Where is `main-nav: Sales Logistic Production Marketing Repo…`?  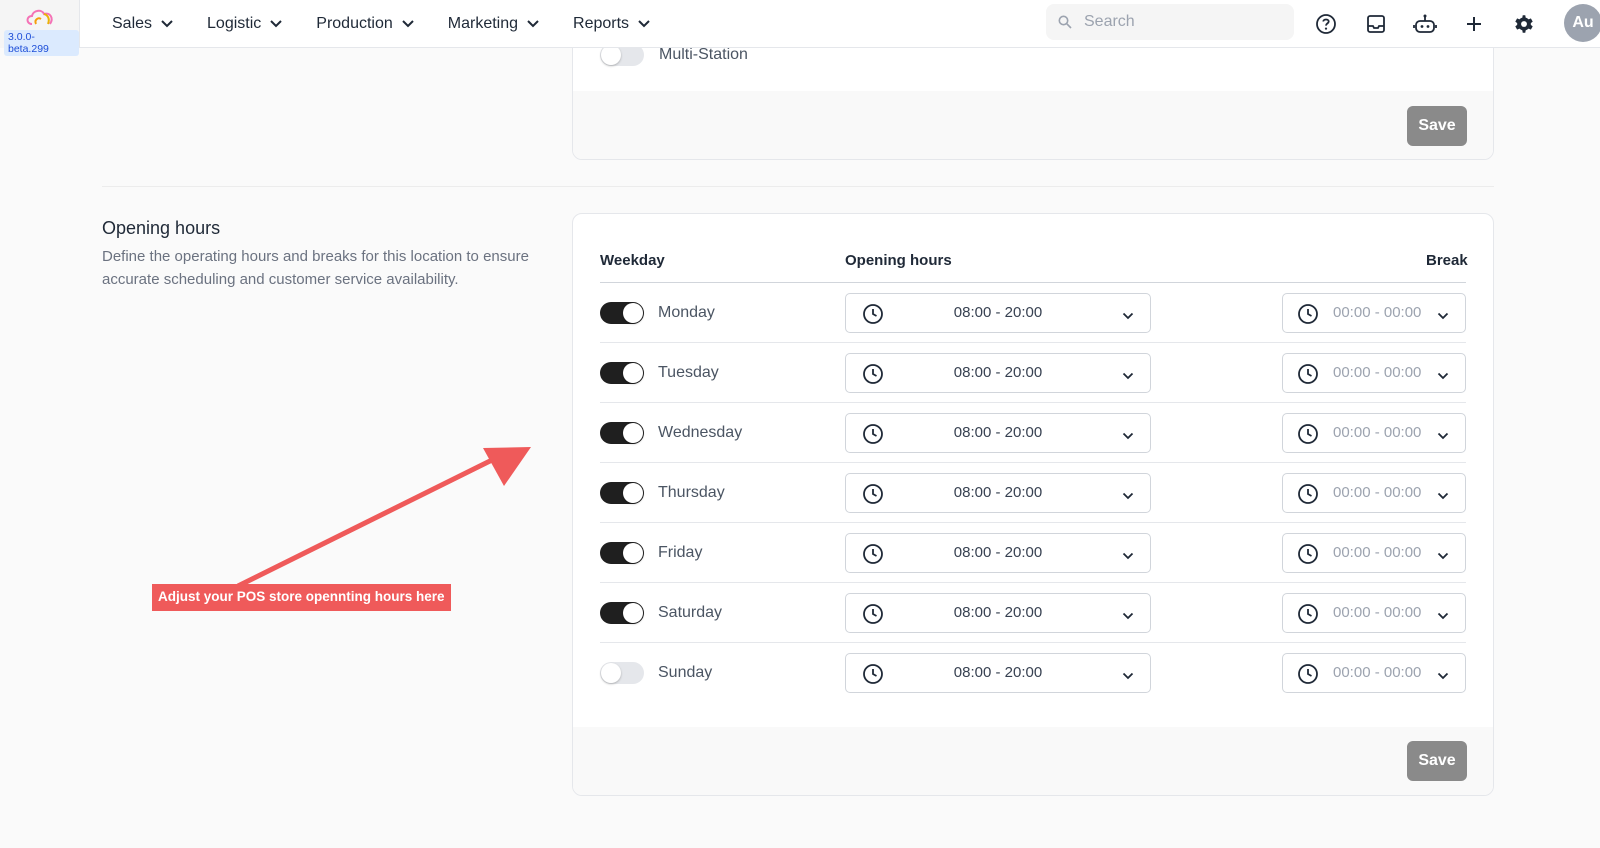
main-nav: Sales Logistic Production Marketing Repo… is located at coordinates (398, 24).